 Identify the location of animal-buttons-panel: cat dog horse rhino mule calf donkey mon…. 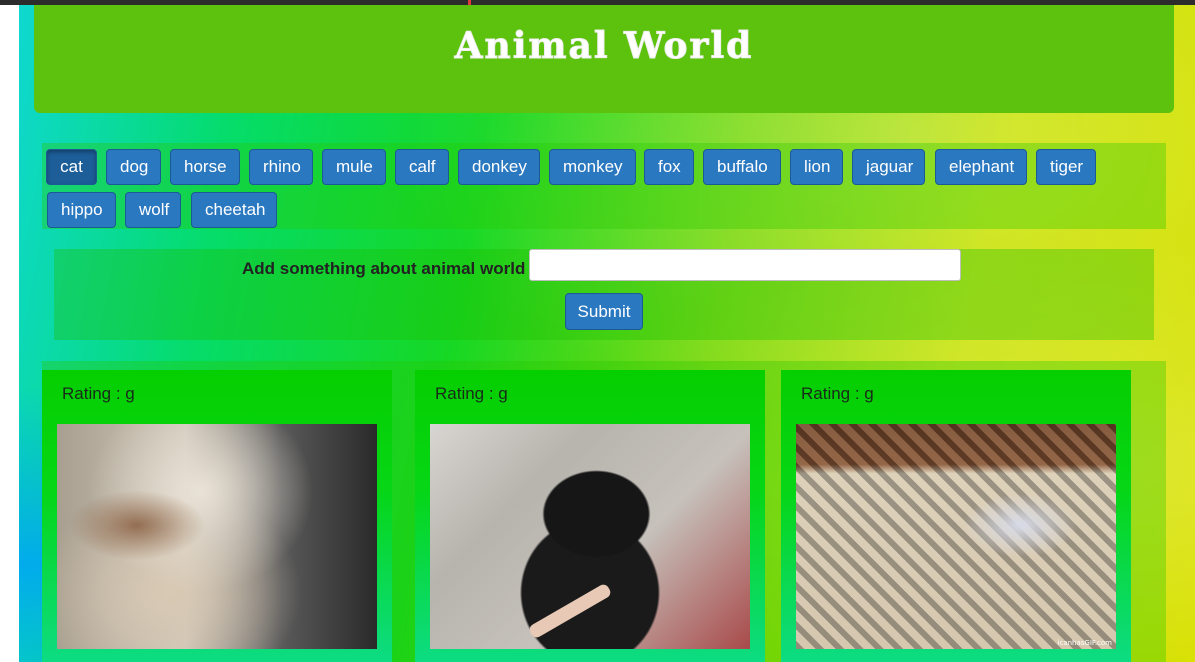
(604, 186).